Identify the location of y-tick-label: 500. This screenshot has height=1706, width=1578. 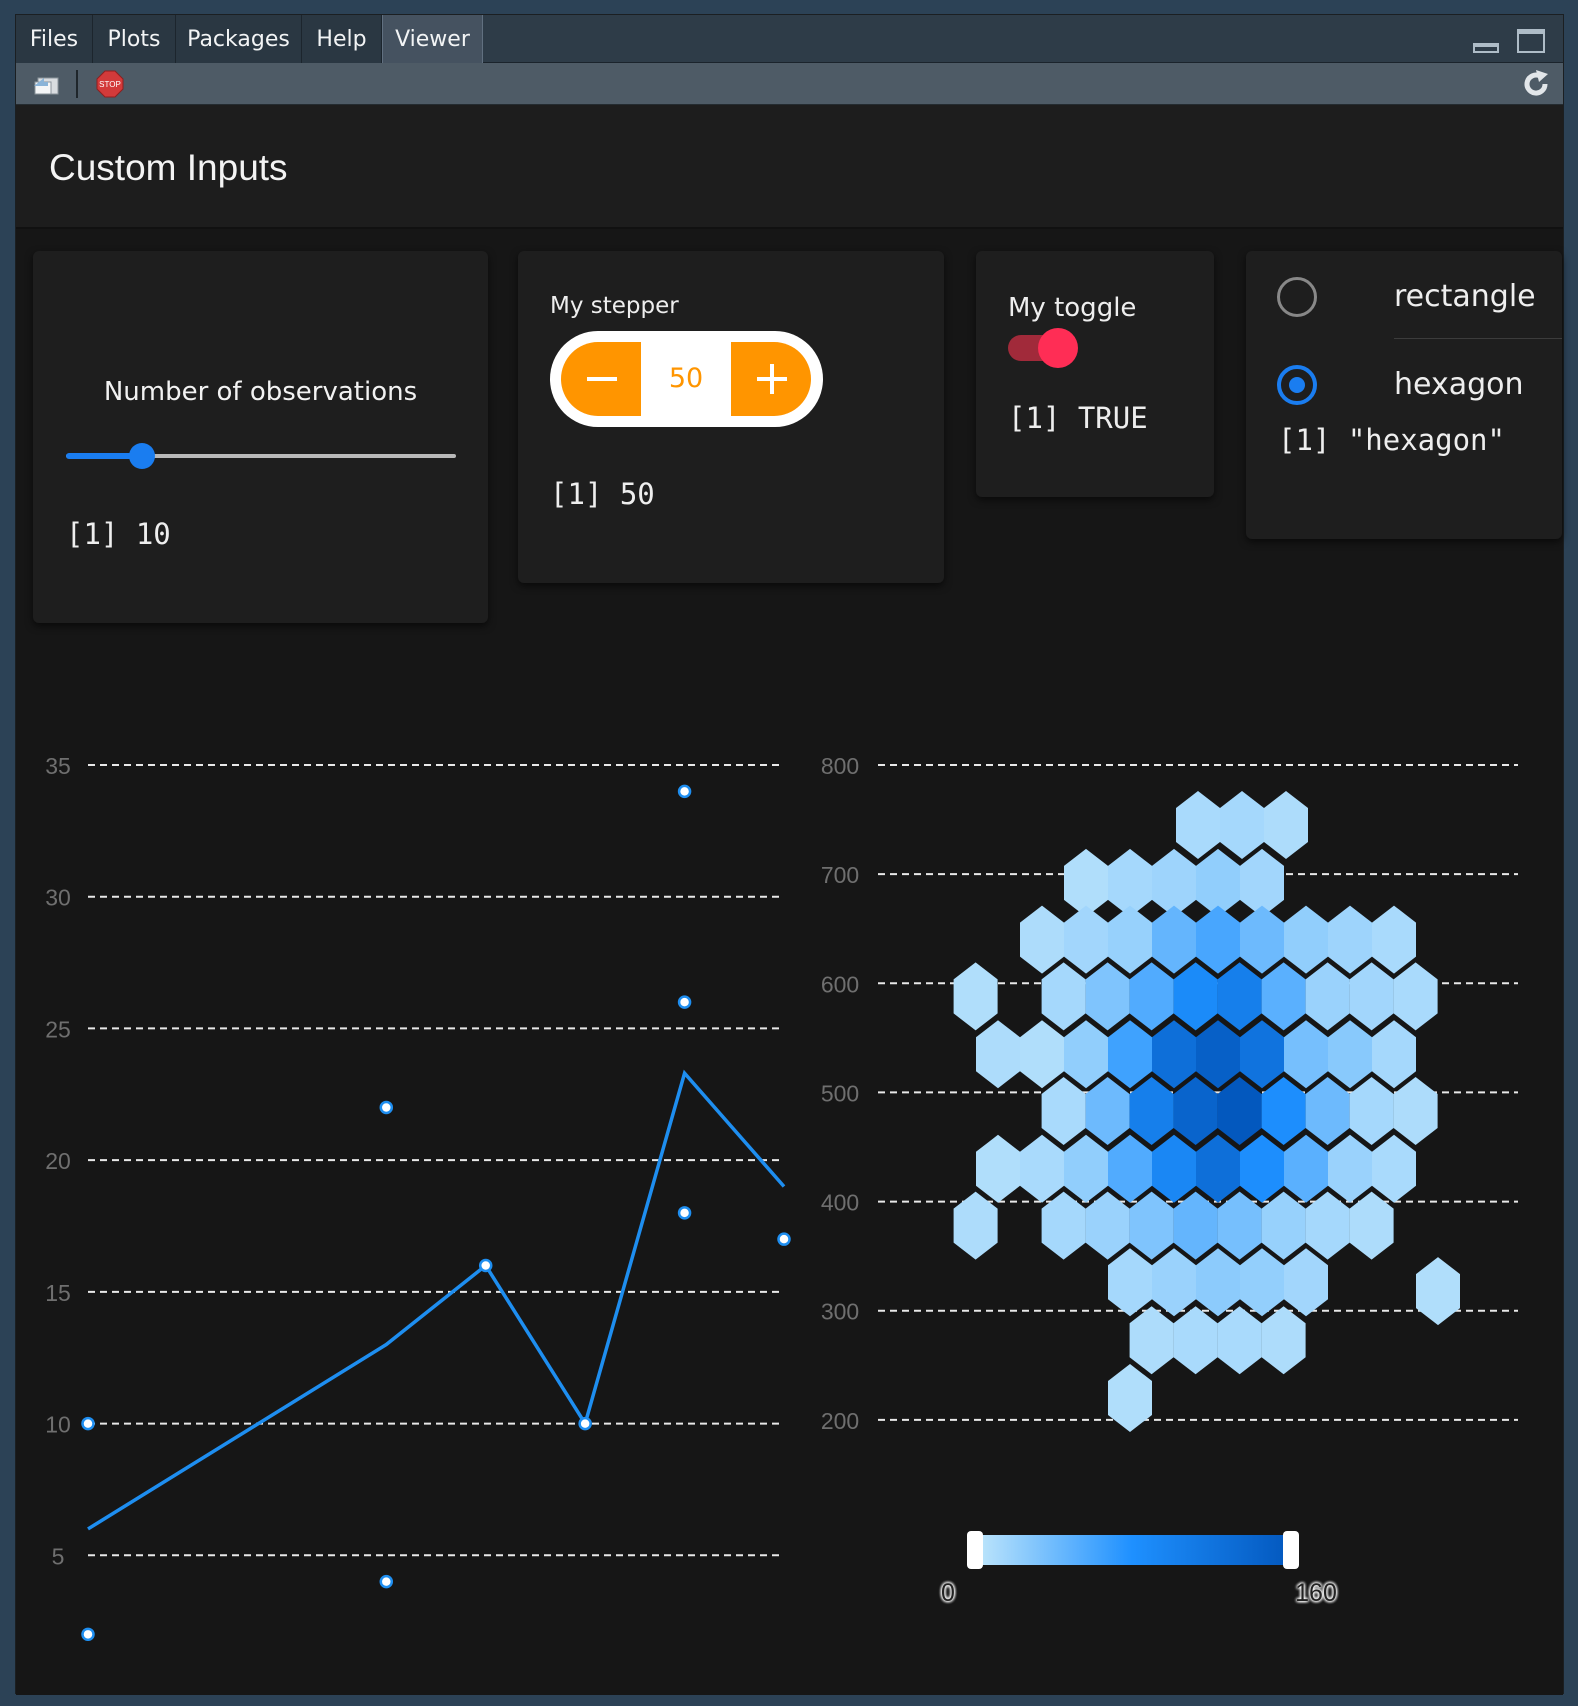
(840, 1093).